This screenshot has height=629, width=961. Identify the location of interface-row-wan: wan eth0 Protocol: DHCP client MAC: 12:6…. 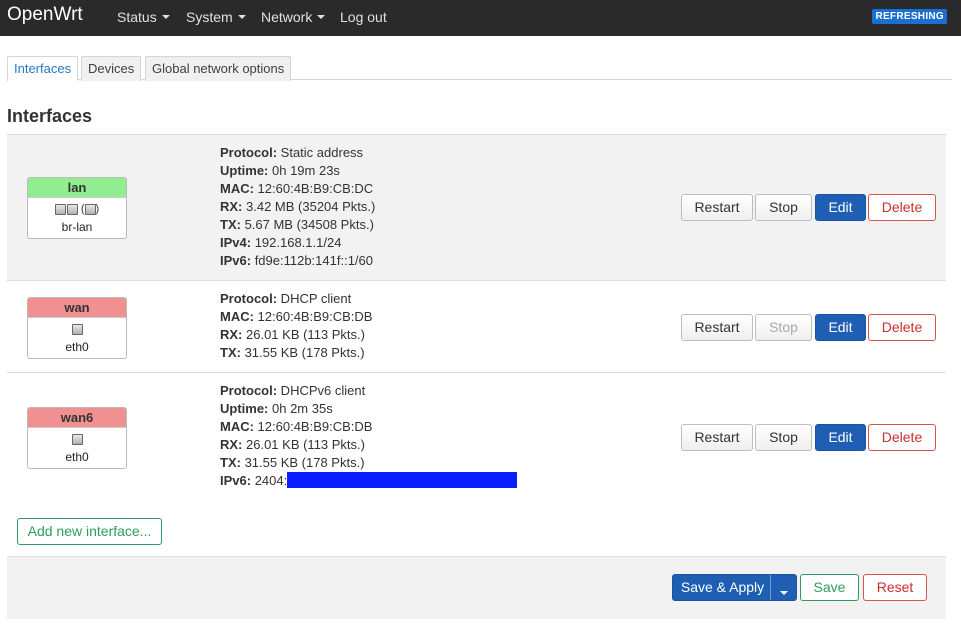
(476, 326).